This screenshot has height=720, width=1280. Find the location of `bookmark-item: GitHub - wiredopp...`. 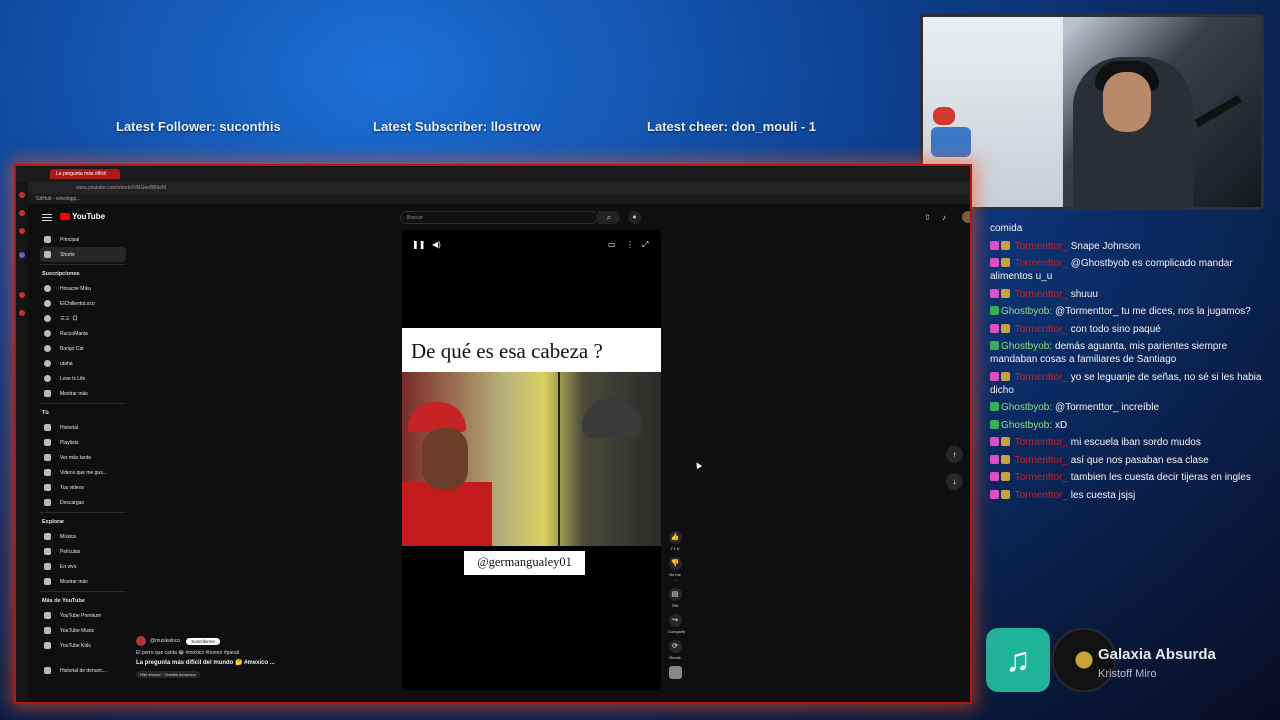

bookmark-item: GitHub - wiredopp... is located at coordinates (493, 199).